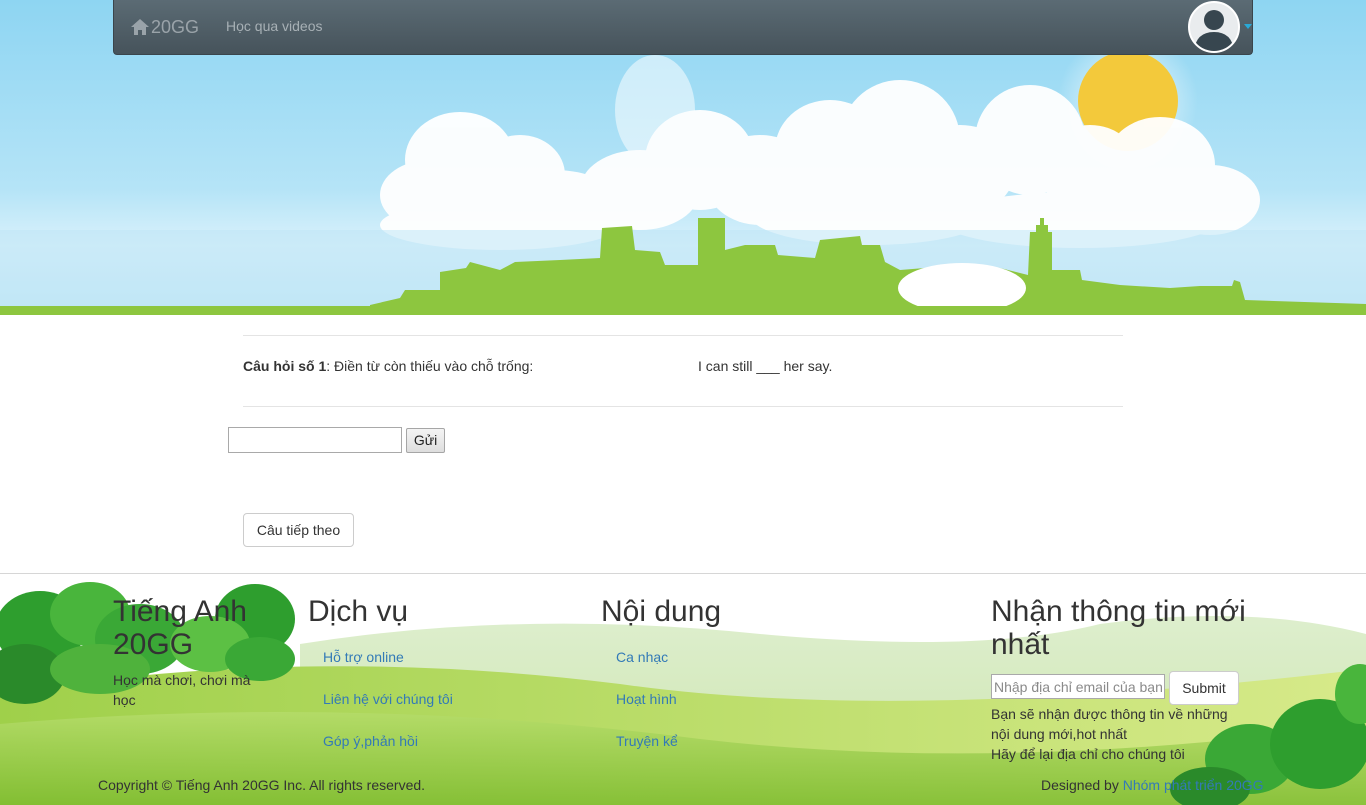 This screenshot has width=1366, height=805. Describe the element at coordinates (1082, 785) in the screenshot. I see `designed-by-prefix: Designed by` at that location.